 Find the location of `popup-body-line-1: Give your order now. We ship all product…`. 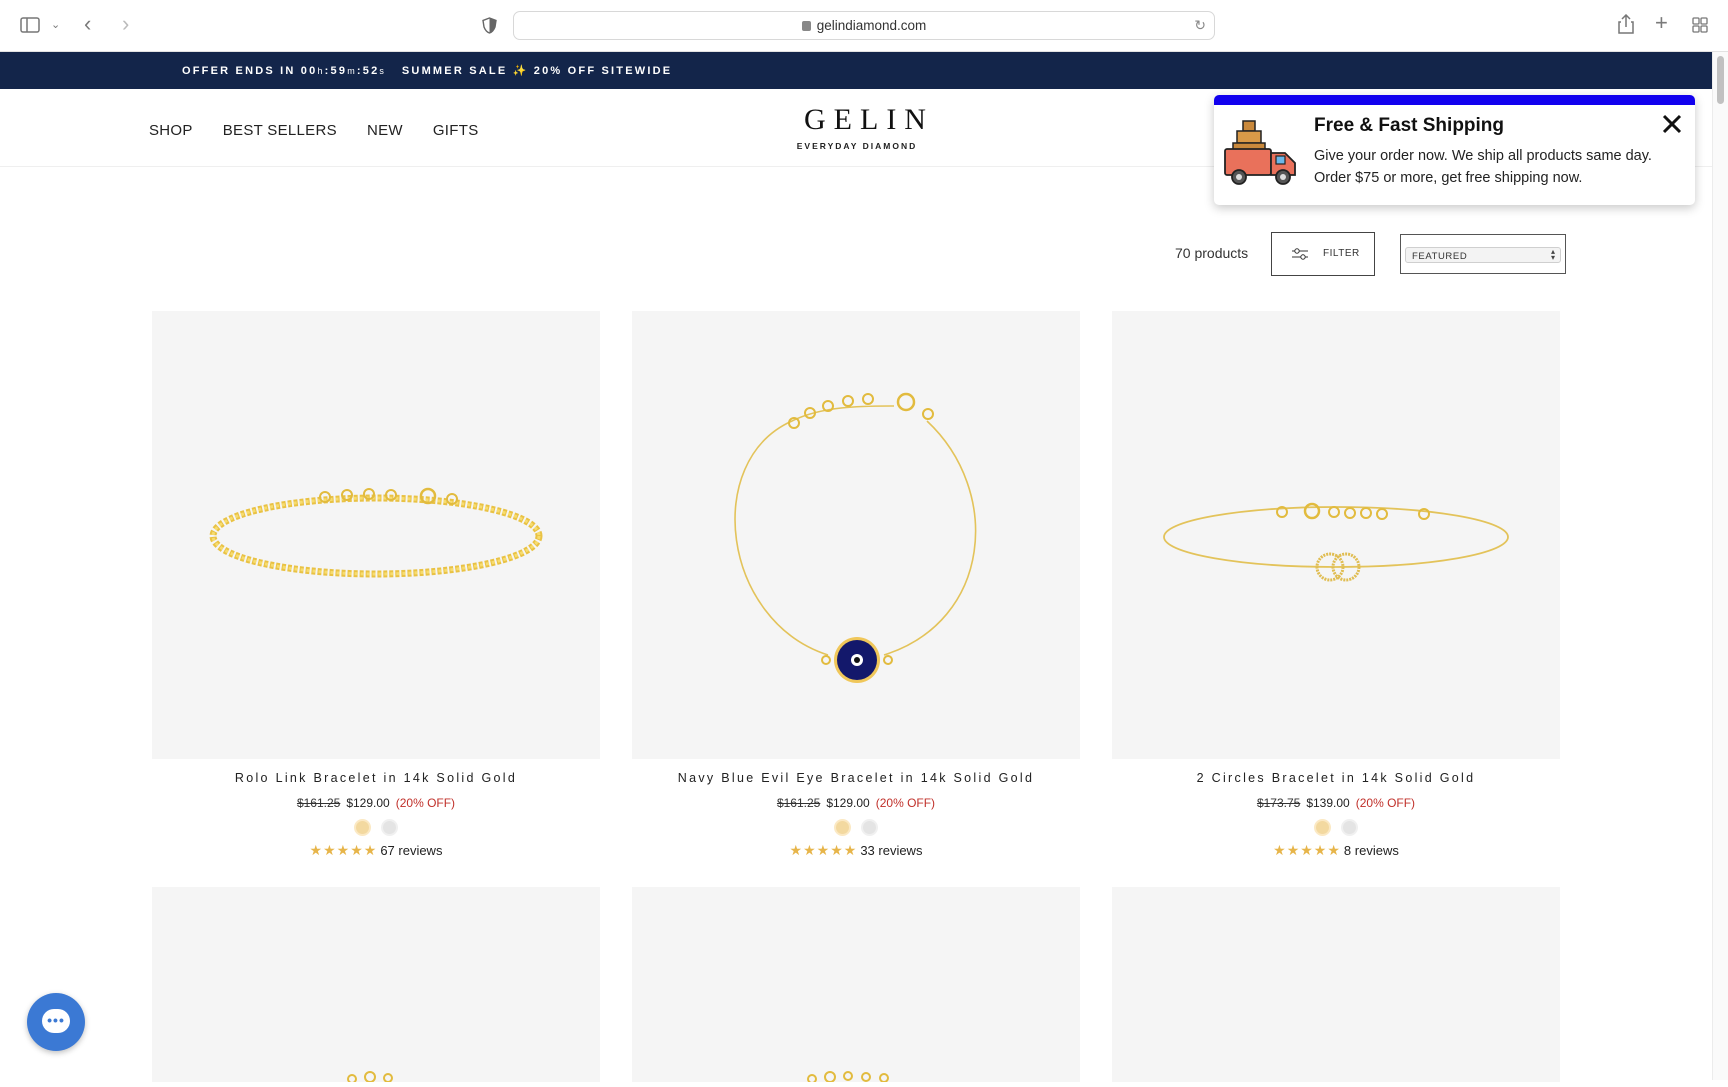

popup-body-line-1: Give your order now. We ship all product… is located at coordinates (1483, 156).